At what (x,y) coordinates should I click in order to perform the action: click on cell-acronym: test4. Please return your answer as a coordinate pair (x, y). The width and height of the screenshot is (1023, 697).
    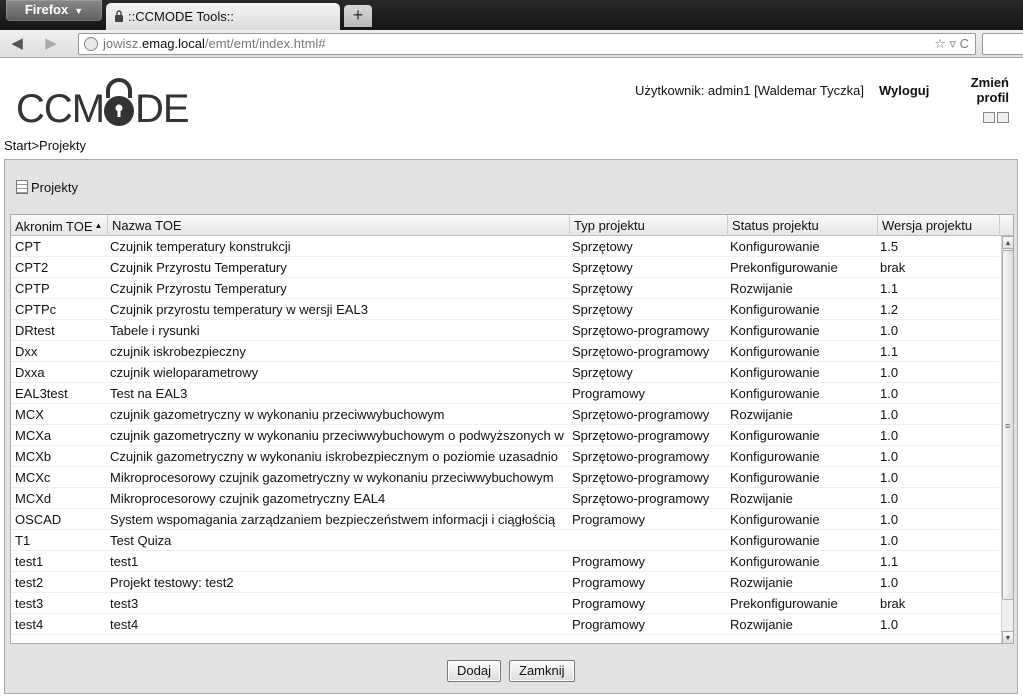
    Looking at the image, I should click on (29, 624).